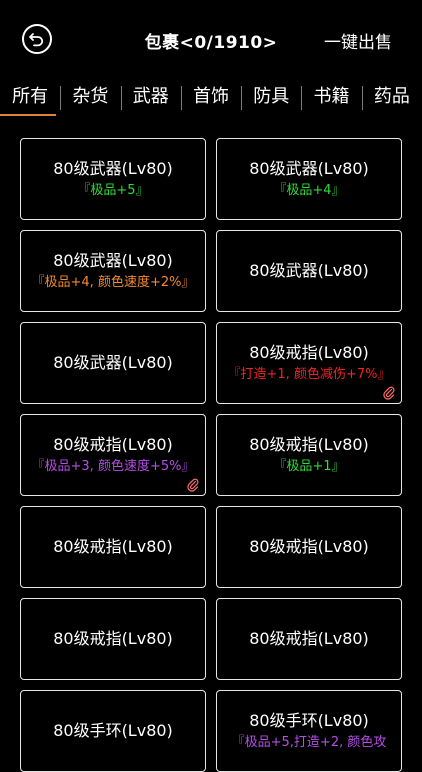 The height and width of the screenshot is (772, 422). What do you see at coordinates (113, 190) in the screenshot?
I see `item-attributes: 『极品+5』` at bounding box center [113, 190].